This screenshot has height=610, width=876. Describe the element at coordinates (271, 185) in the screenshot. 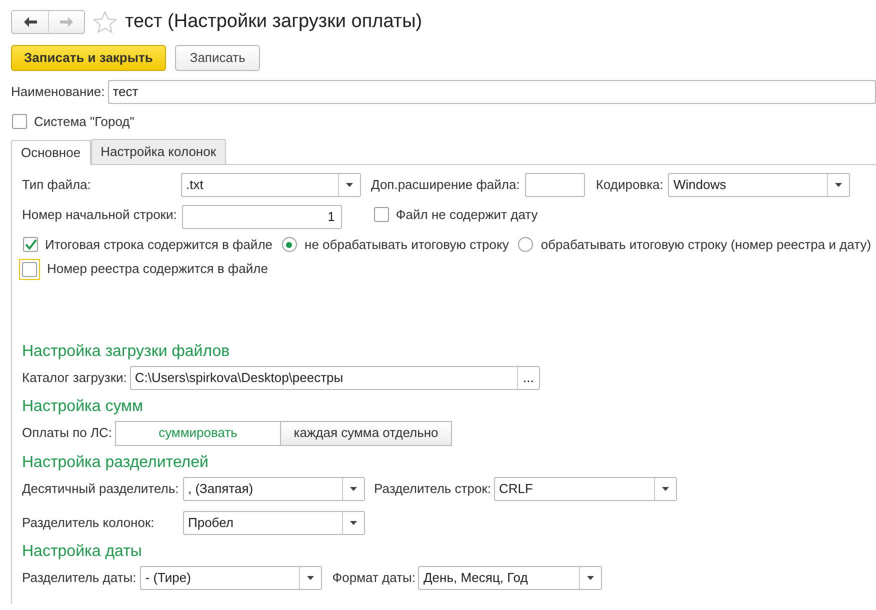

I see `dropdown-field: .txt` at that location.